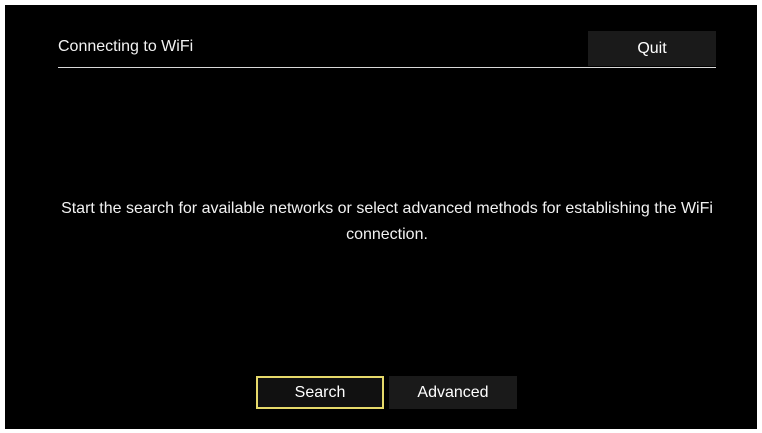 The height and width of the screenshot is (433, 762). Describe the element at coordinates (320, 392) in the screenshot. I see `search-button: Search` at that location.